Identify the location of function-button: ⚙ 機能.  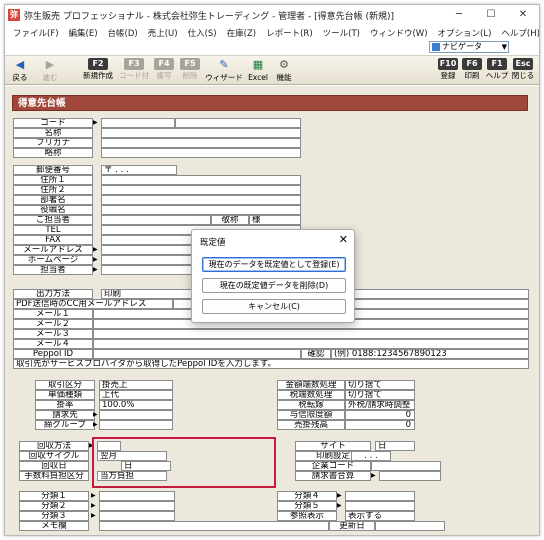
(284, 71).